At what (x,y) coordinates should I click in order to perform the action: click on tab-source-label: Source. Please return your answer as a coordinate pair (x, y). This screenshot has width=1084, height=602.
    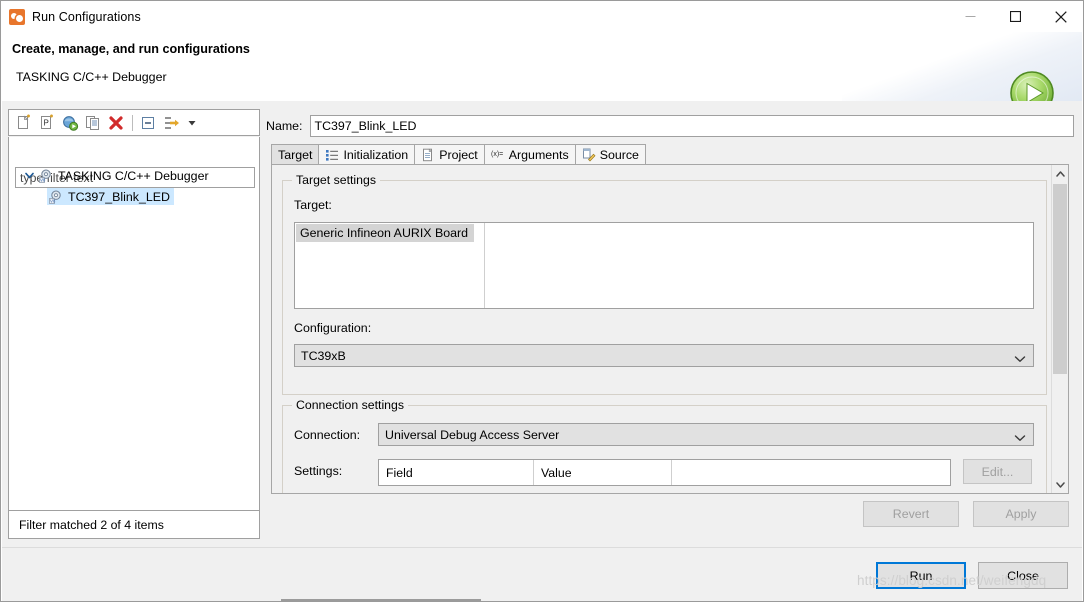
    Looking at the image, I should click on (619, 154).